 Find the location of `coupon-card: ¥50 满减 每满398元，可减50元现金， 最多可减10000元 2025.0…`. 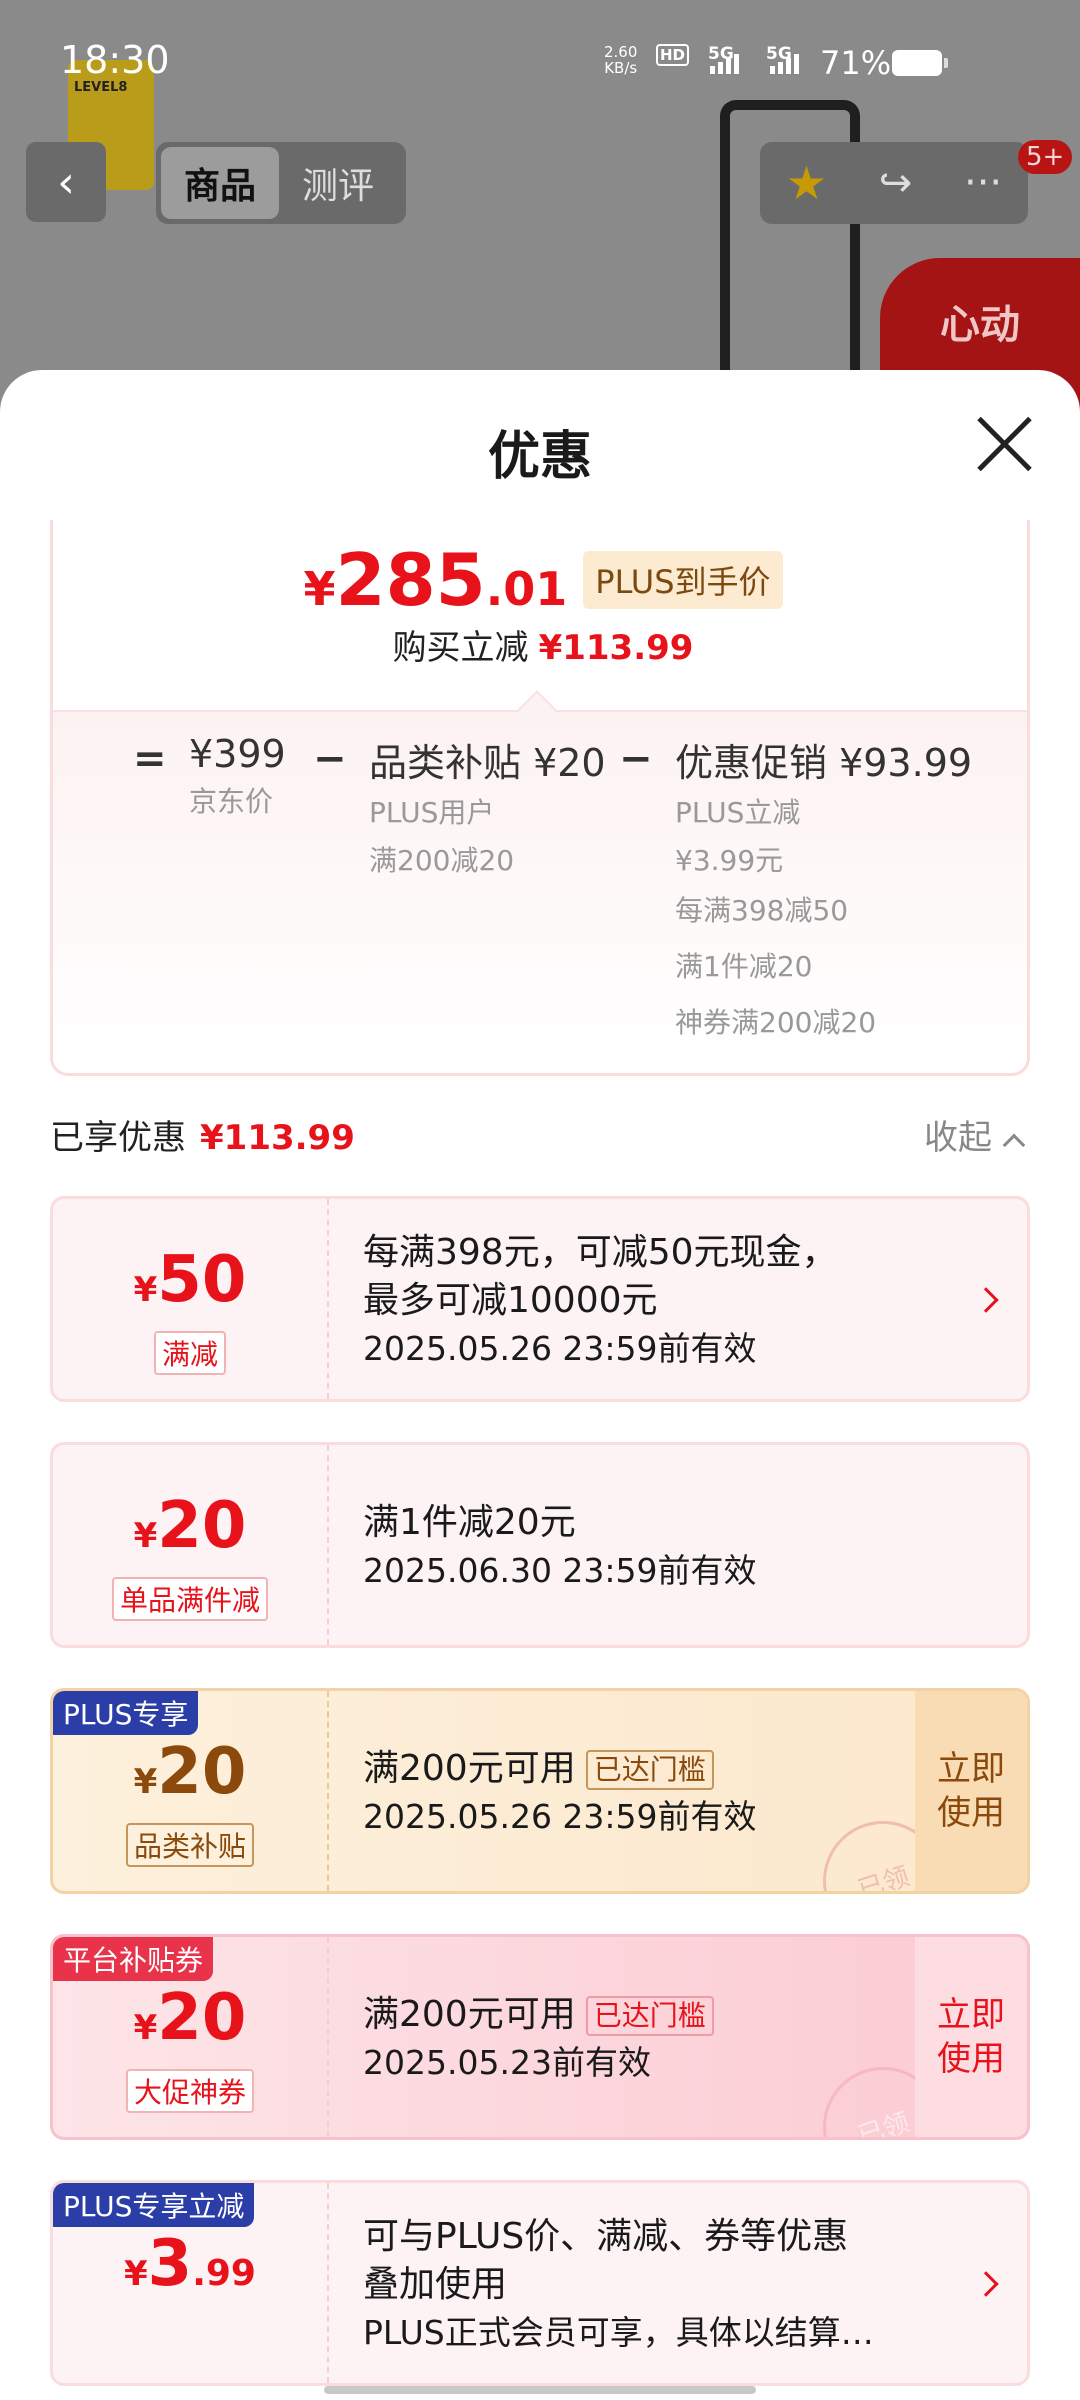

coupon-card: ¥50 满减 每满398元，可减50元现金， 最多可减10000元 2025.0… is located at coordinates (540, 1299).